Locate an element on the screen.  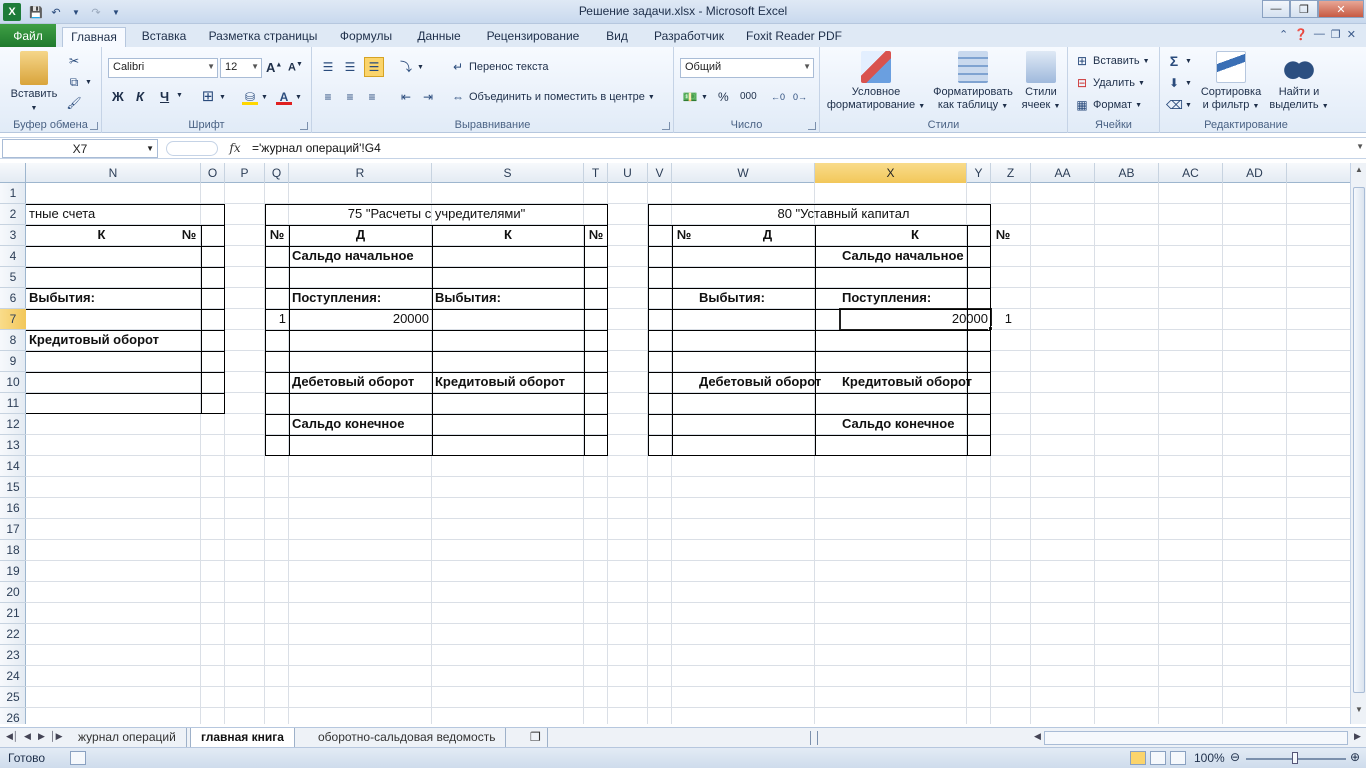
font-launcher-icon is located at coordinates (304, 126).